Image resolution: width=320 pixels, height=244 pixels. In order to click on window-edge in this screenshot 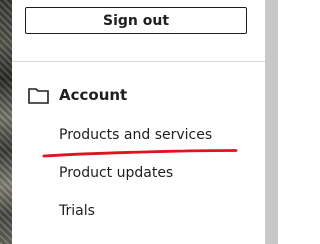, I will do `click(280, 122)`.